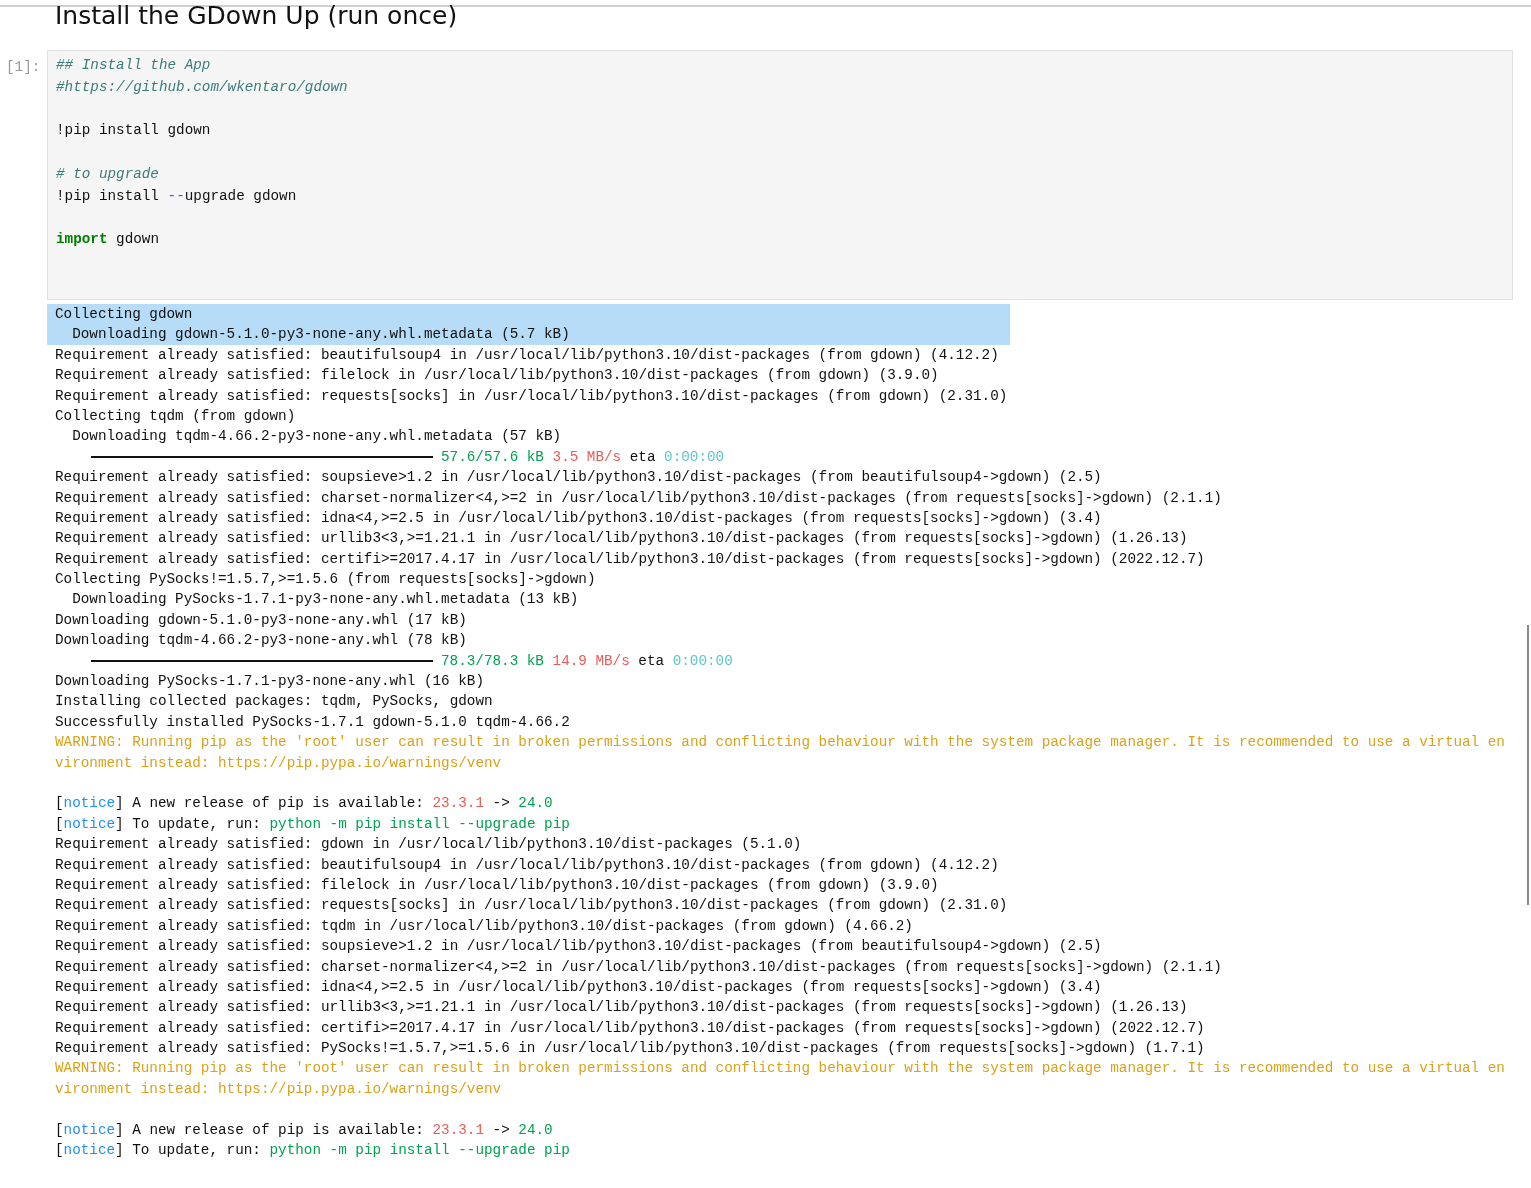  I want to click on progress-stats: 57.6/57.6 kB 3.5 MB/s eta 0:00:00, so click(583, 457).